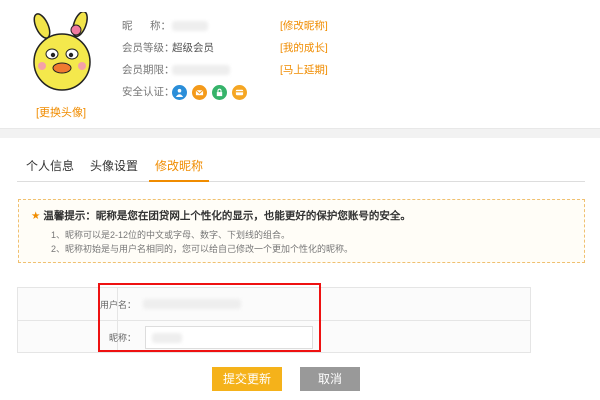 Image resolution: width=600 pixels, height=400 pixels. I want to click on notice-title-text: 温馨提示：昵称是您在团贷网上个性化的显示，也能更好的保护您账号的安全。, so click(227, 216).